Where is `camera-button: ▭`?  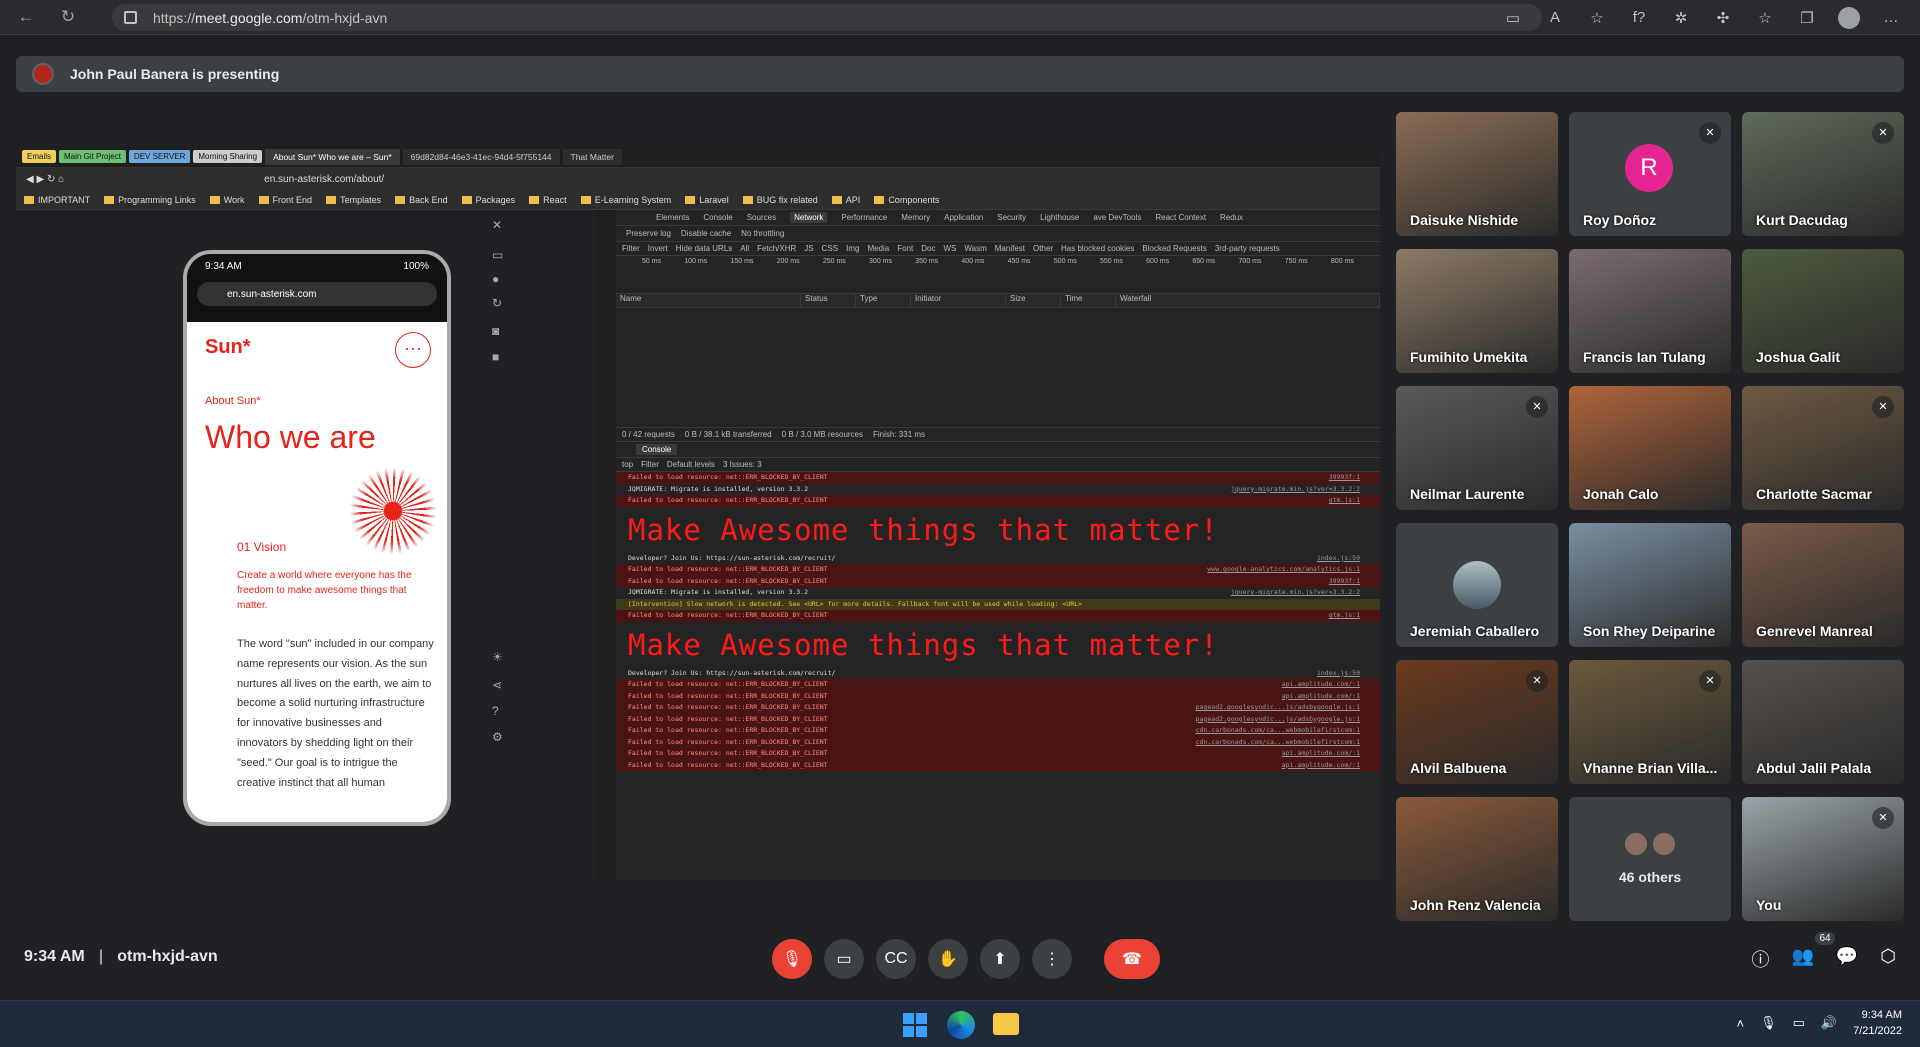
camera-button: ▭ is located at coordinates (844, 959).